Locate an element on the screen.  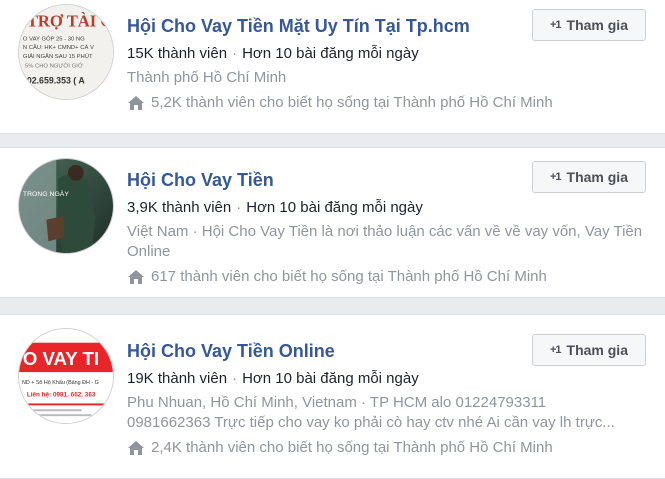
group-meta: 3,9K thành viên · Hơn 10 bài đăng mỗi ngày is located at coordinates (386, 208).